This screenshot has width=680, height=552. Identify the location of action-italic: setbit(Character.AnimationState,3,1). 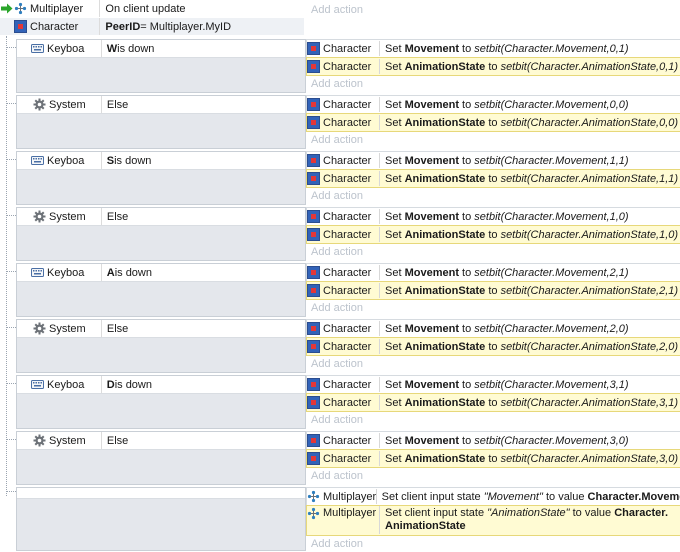
(589, 402).